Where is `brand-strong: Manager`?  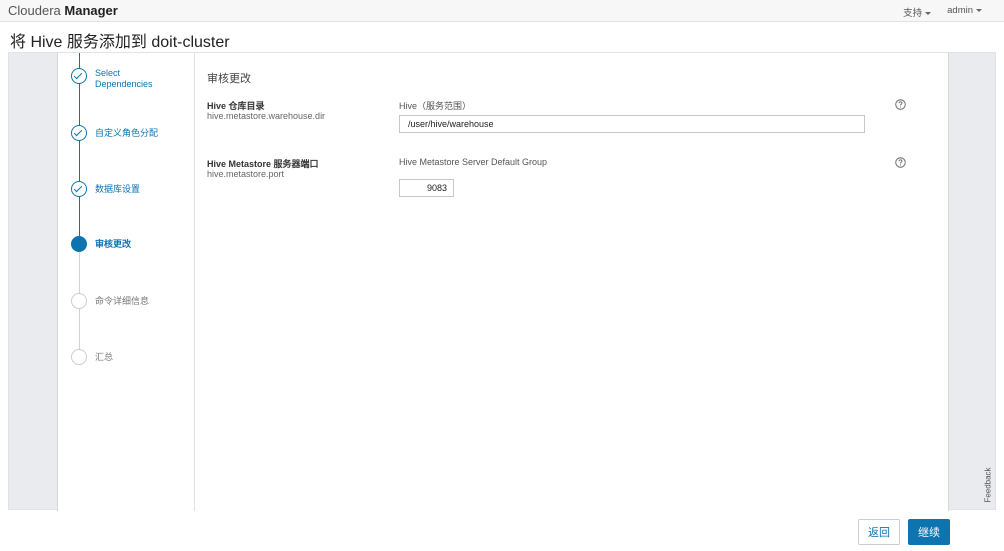 brand-strong: Manager is located at coordinates (91, 10).